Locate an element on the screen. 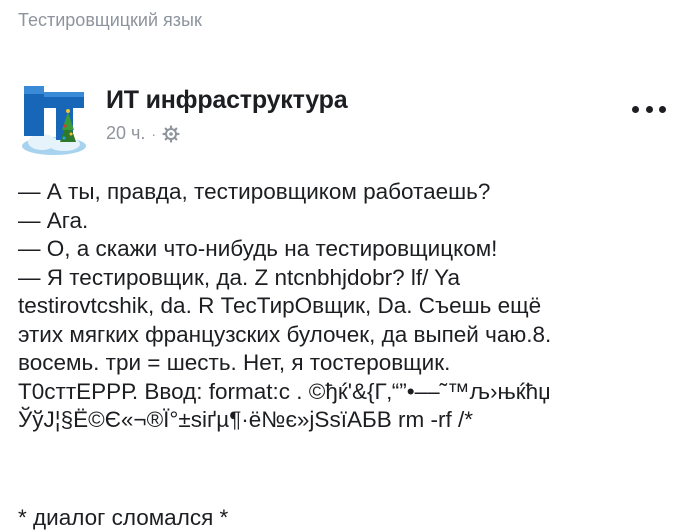 This screenshot has width=682, height=532. gear-icon is located at coordinates (171, 133).